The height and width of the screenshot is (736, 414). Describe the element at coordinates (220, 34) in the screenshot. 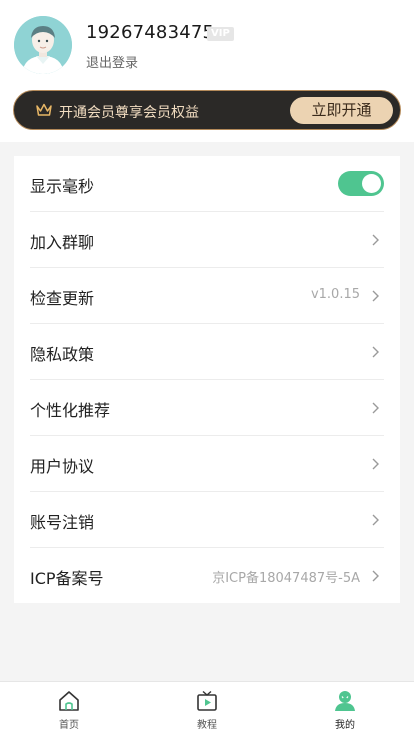

I see `vip-badge: VIP` at that location.